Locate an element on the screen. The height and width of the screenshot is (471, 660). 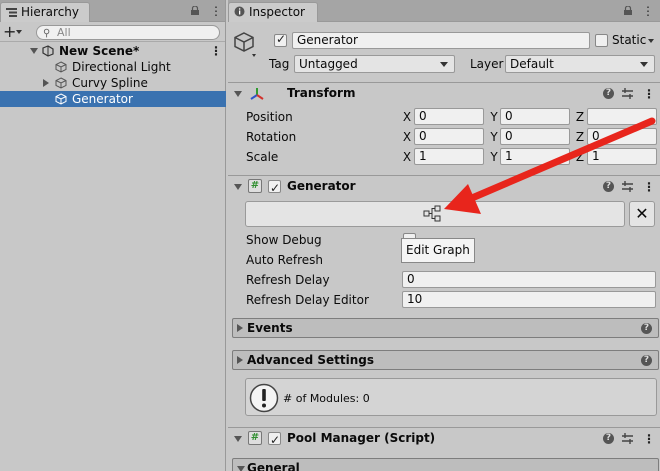
close-icon: ✕ is located at coordinates (642, 213).